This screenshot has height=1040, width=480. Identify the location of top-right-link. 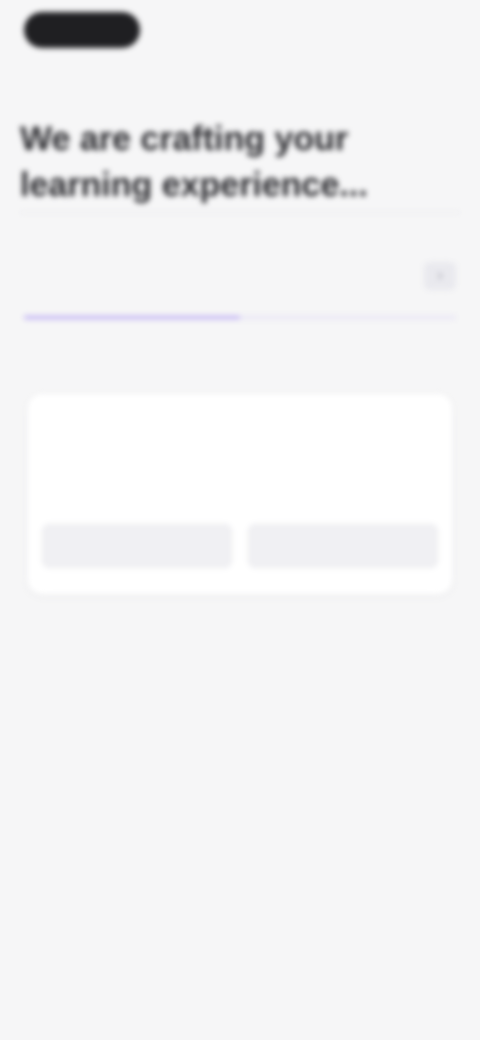
(400, 30).